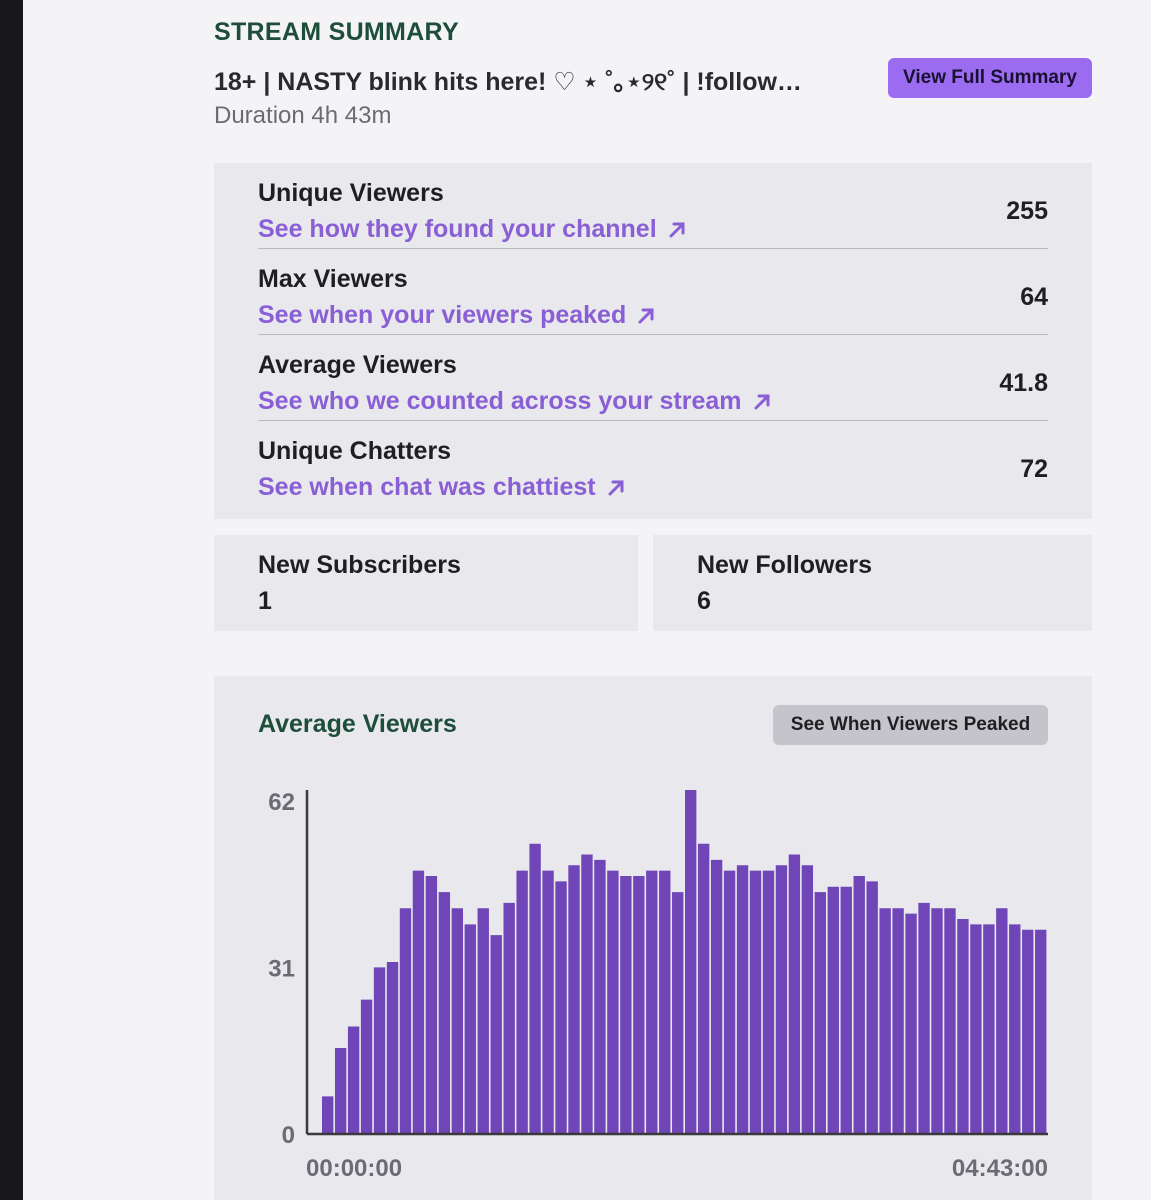 The height and width of the screenshot is (1200, 1151). Describe the element at coordinates (872, 583) in the screenshot. I see `new-followers-card: New Followers 6` at that location.